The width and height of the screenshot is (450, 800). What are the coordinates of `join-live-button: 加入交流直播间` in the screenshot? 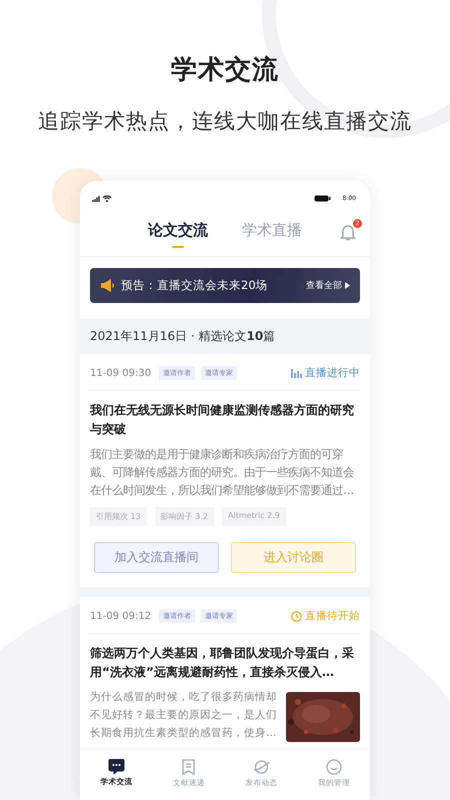 It's located at (156, 557).